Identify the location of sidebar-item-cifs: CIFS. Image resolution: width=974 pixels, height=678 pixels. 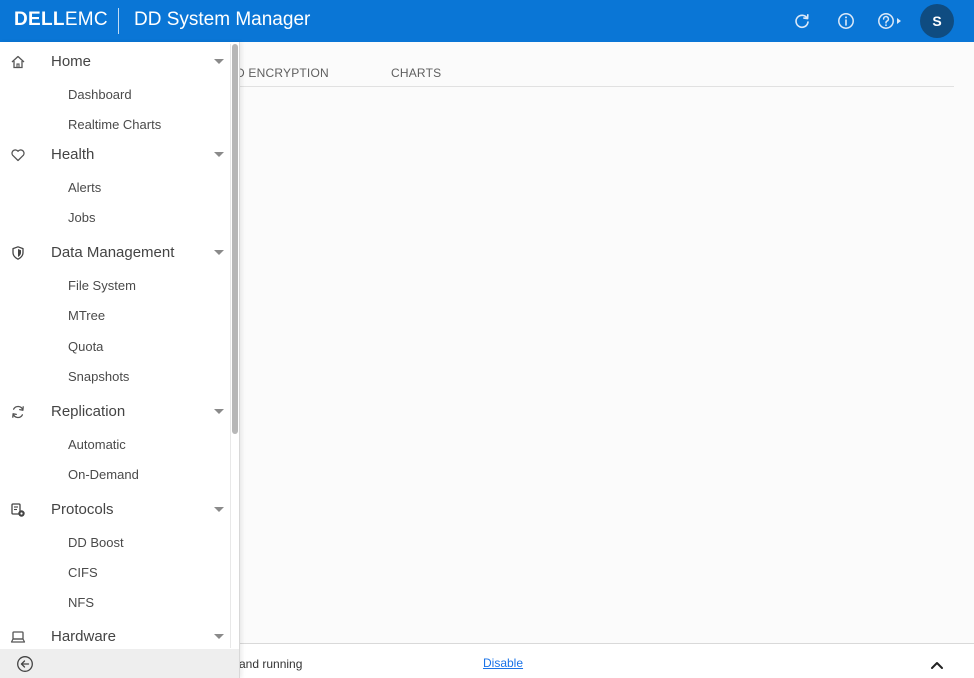
(83, 572).